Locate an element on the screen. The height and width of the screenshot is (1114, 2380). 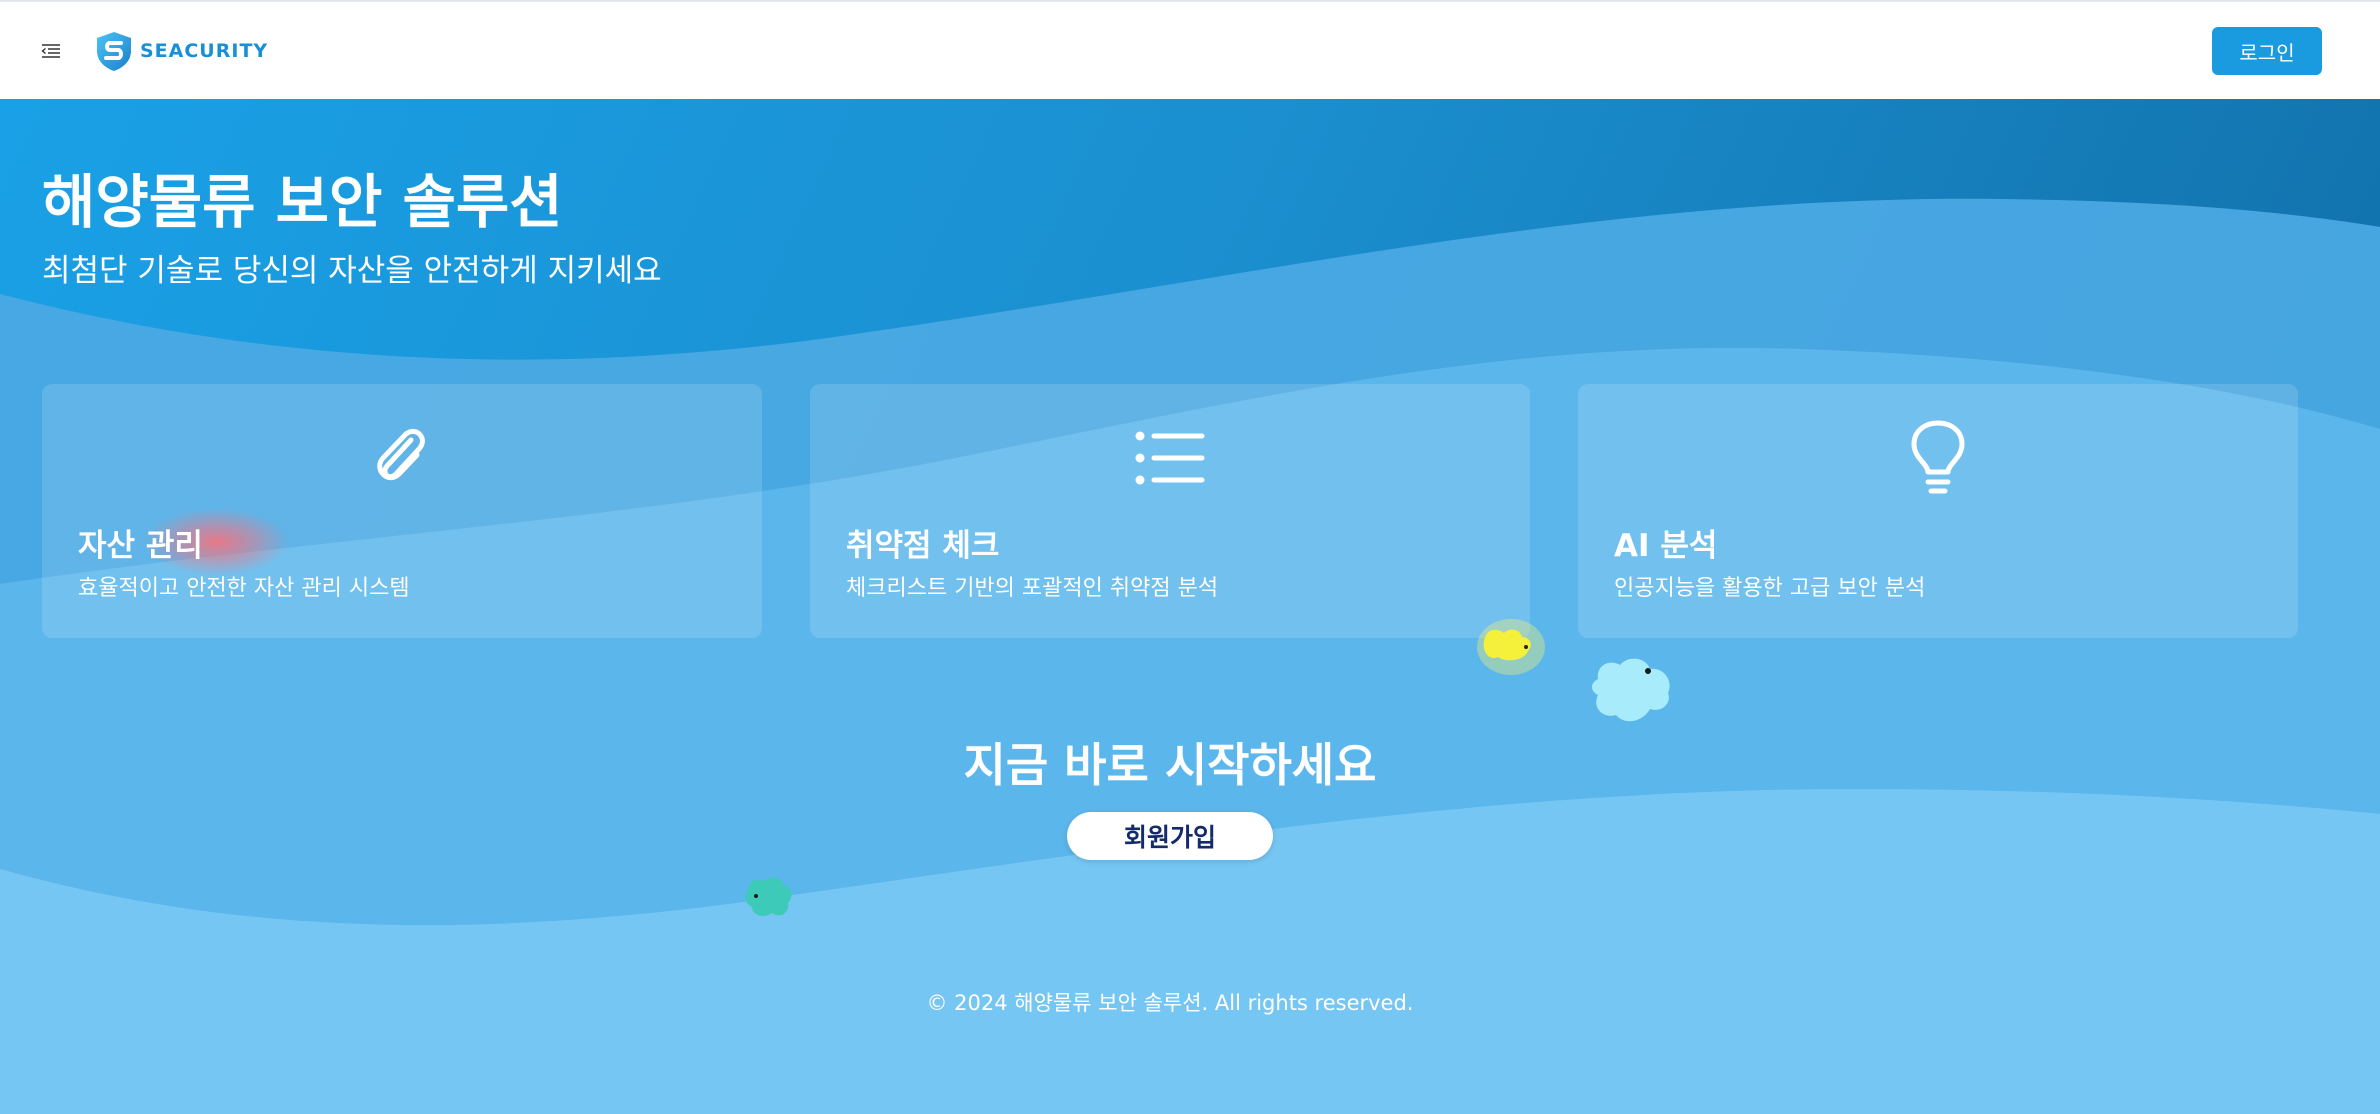
footer-copyright: © 2024 해양물류 보안 솔루션. All rights reserved. is located at coordinates (1170, 1003).